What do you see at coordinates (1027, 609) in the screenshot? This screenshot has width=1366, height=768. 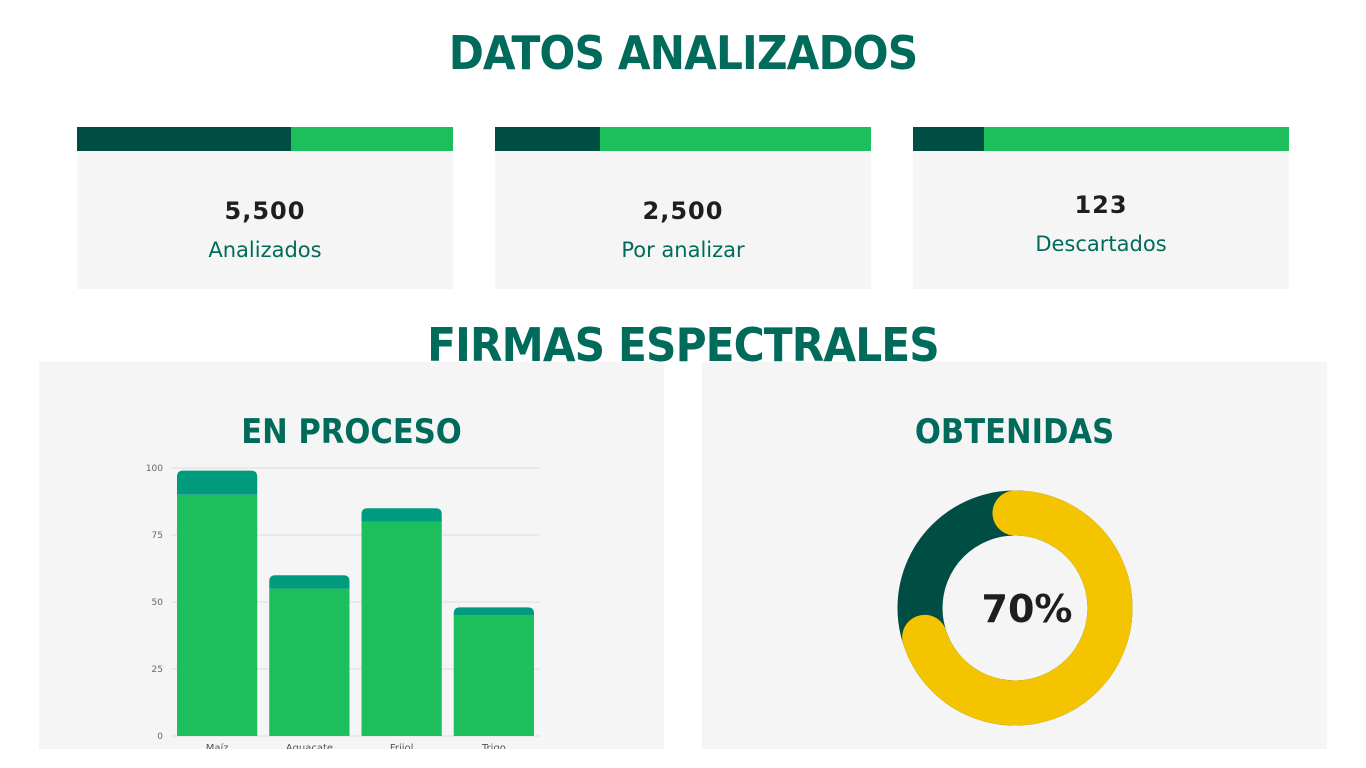 I see `donut-center-label: 70%` at bounding box center [1027, 609].